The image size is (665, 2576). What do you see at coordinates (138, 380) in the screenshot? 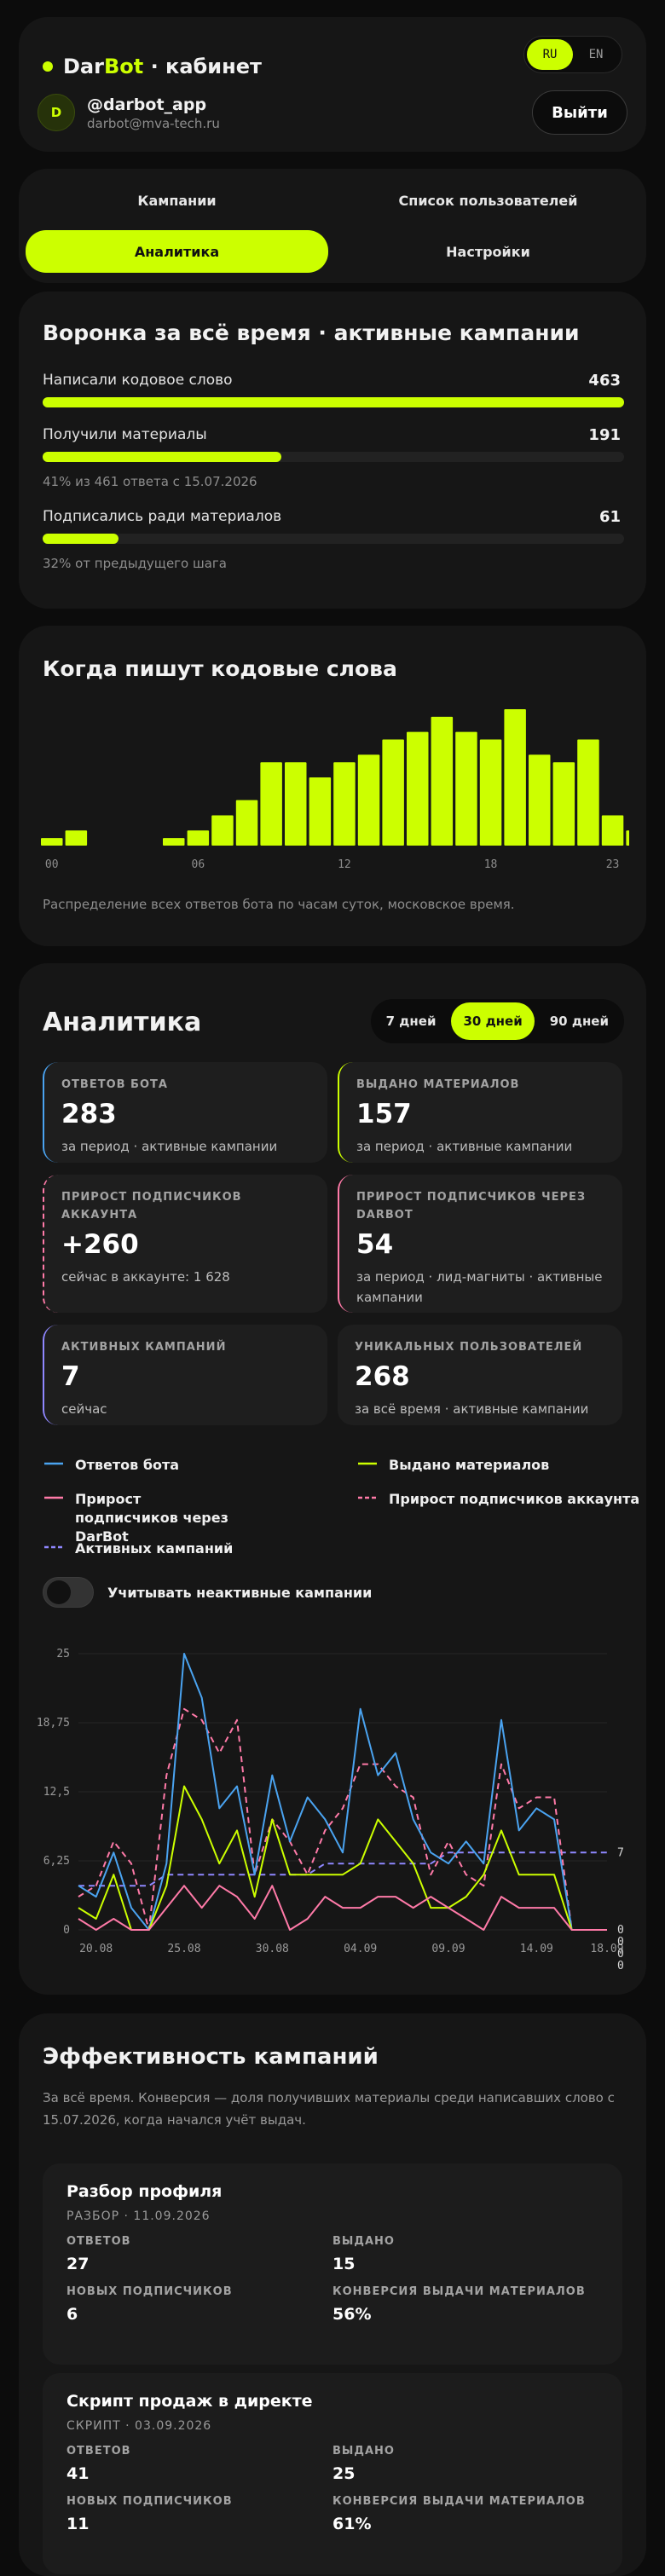
I see `funnel-row-label: Написали кодовое слово` at bounding box center [138, 380].